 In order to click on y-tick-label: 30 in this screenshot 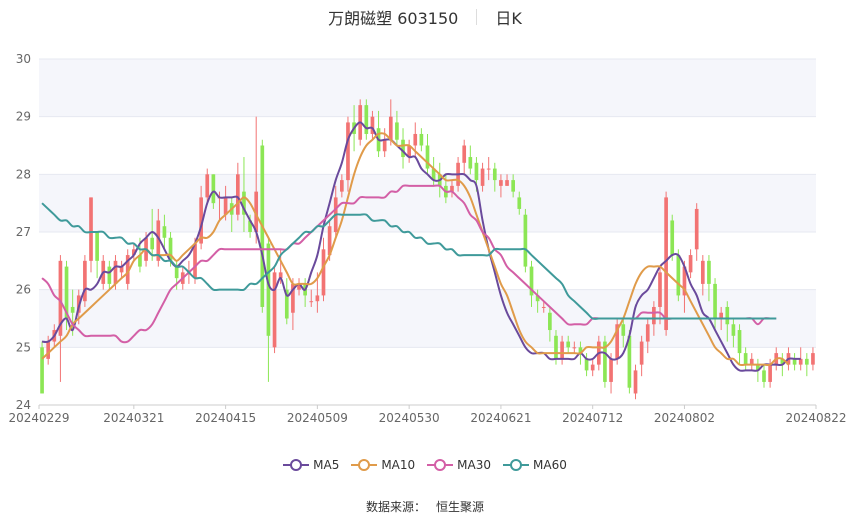, I will do `click(23, 59)`.